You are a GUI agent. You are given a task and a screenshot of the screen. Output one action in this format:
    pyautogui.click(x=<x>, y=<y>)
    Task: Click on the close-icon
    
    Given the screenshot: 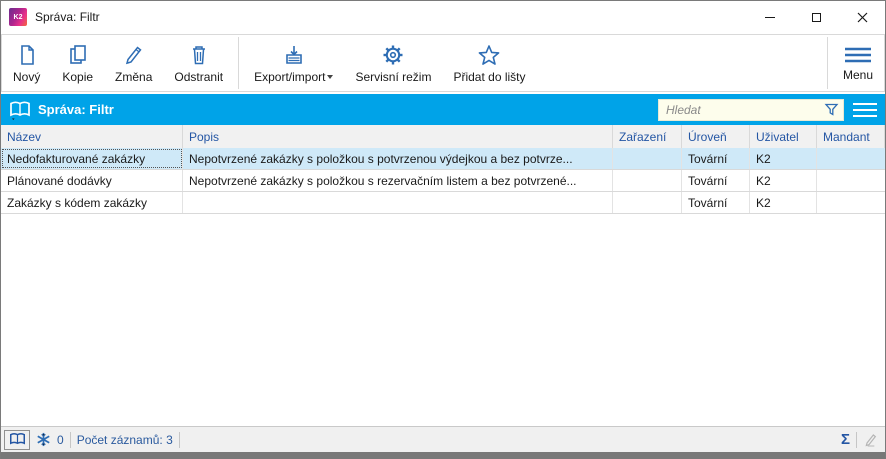 What is the action you would take?
    pyautogui.click(x=862, y=17)
    